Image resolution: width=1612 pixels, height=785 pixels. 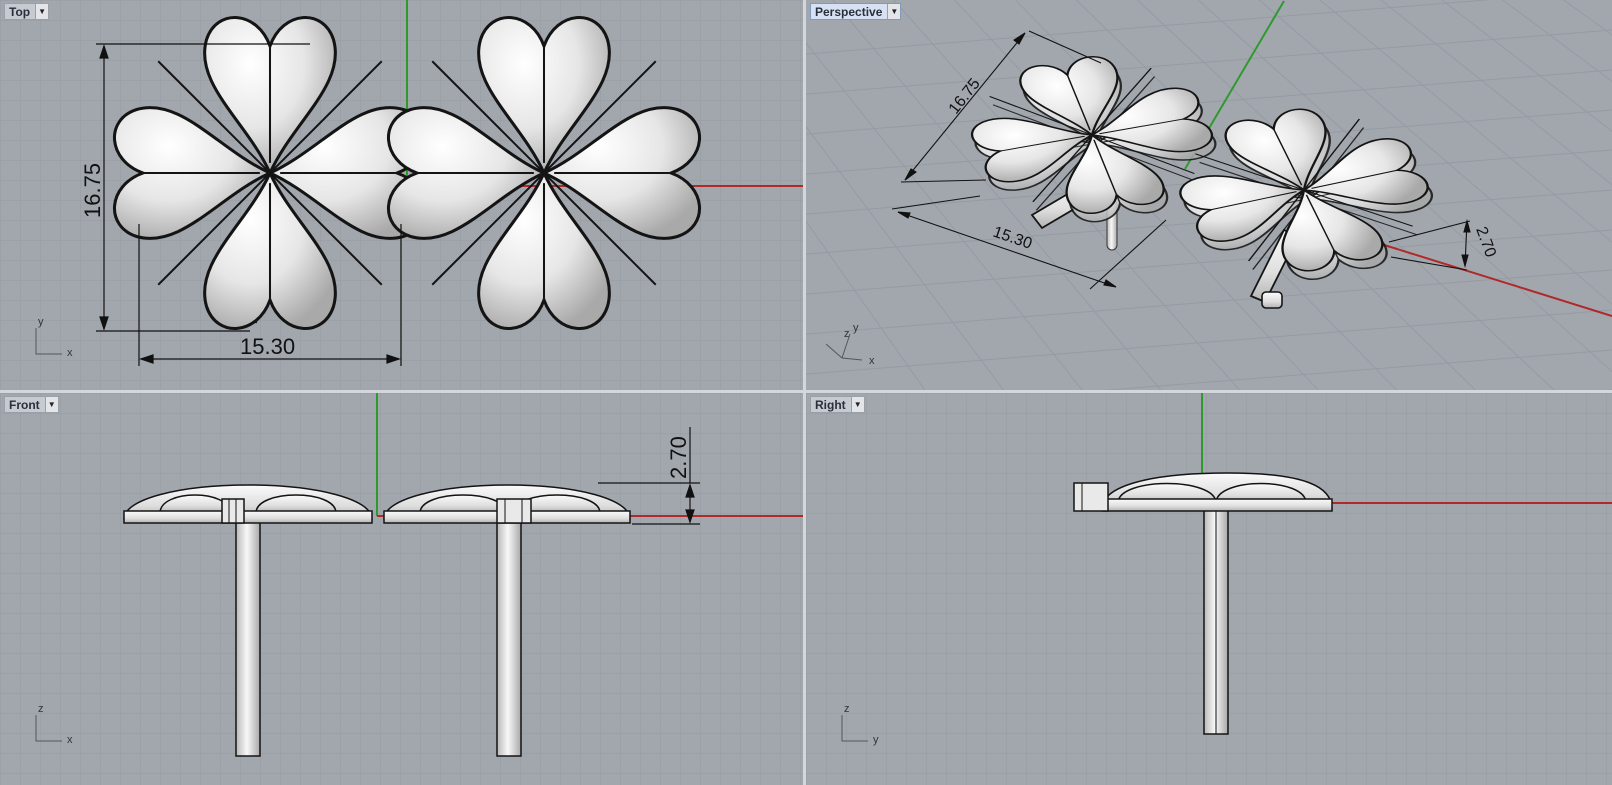 What do you see at coordinates (876, 740) in the screenshot?
I see `right-axis-label-y: y` at bounding box center [876, 740].